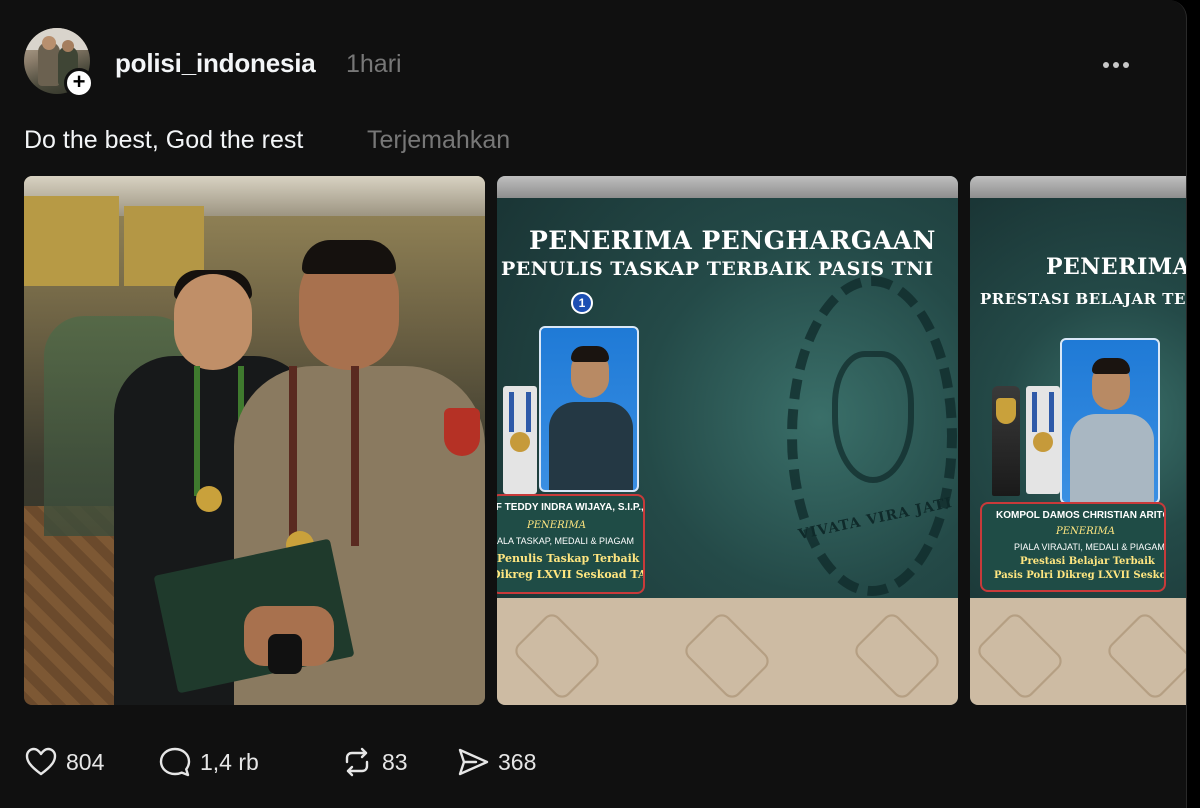 Image resolution: width=1200 pixels, height=808 pixels. I want to click on award-desc-2: Dikreg LXVII Seskoad TA 2026, so click(571, 574).